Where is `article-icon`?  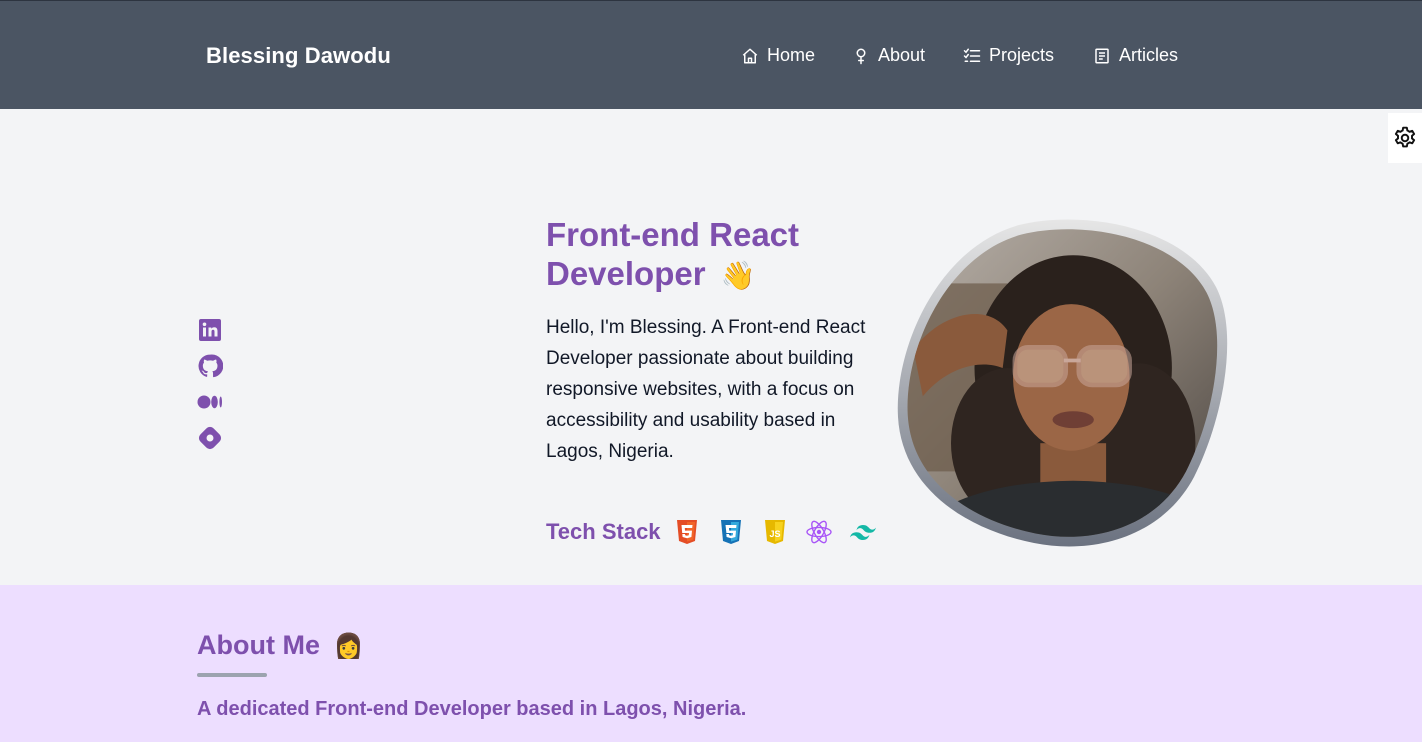 article-icon is located at coordinates (1102, 55).